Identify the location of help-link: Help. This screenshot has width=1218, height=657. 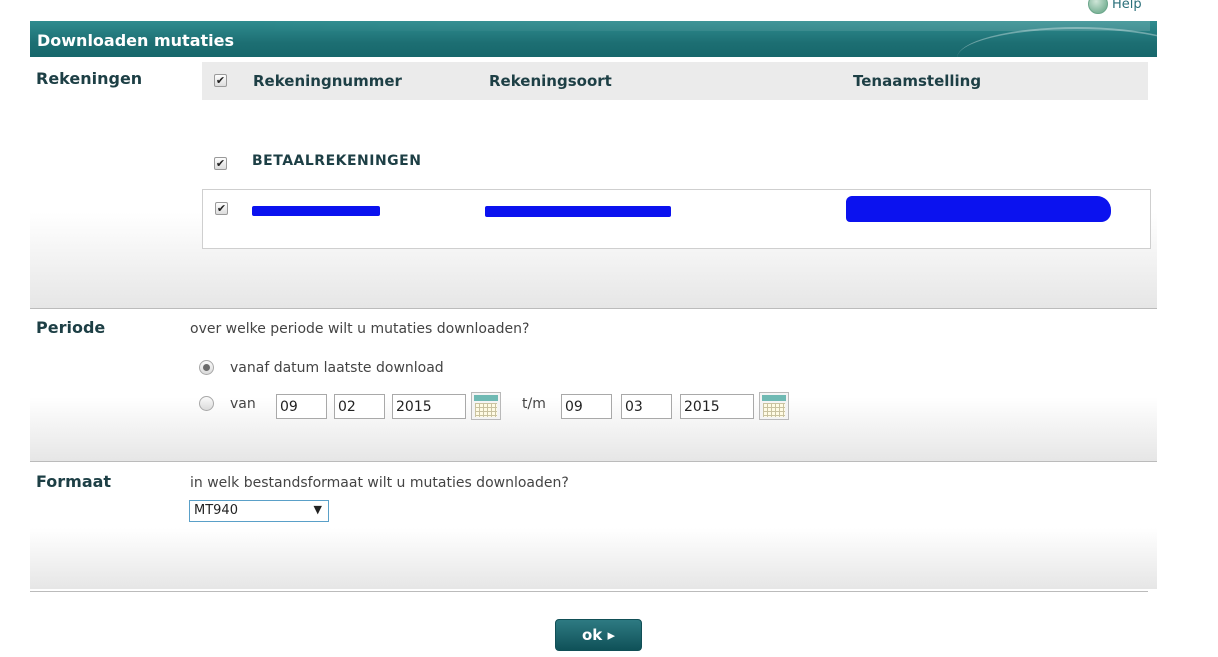
(1115, 7).